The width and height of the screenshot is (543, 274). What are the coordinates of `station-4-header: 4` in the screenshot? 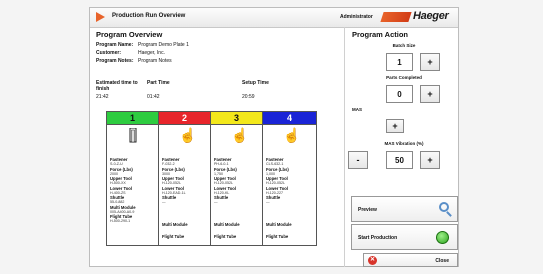 It's located at (289, 118).